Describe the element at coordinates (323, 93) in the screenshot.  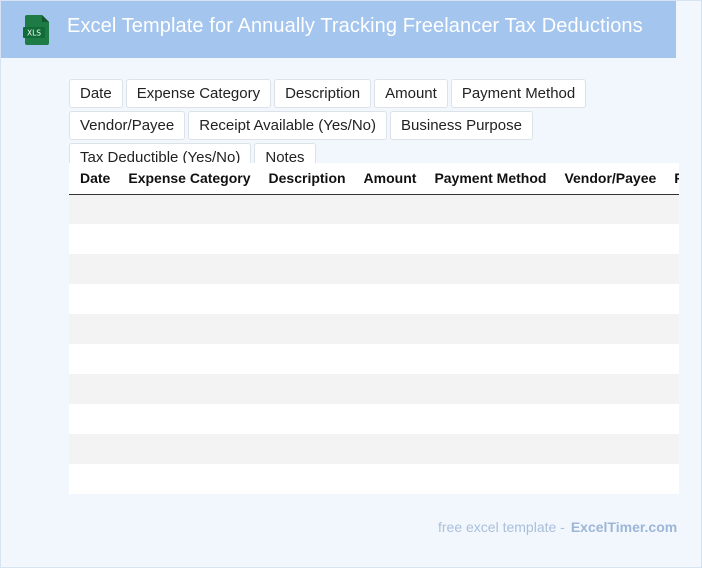
I see `column-chip: Description` at that location.